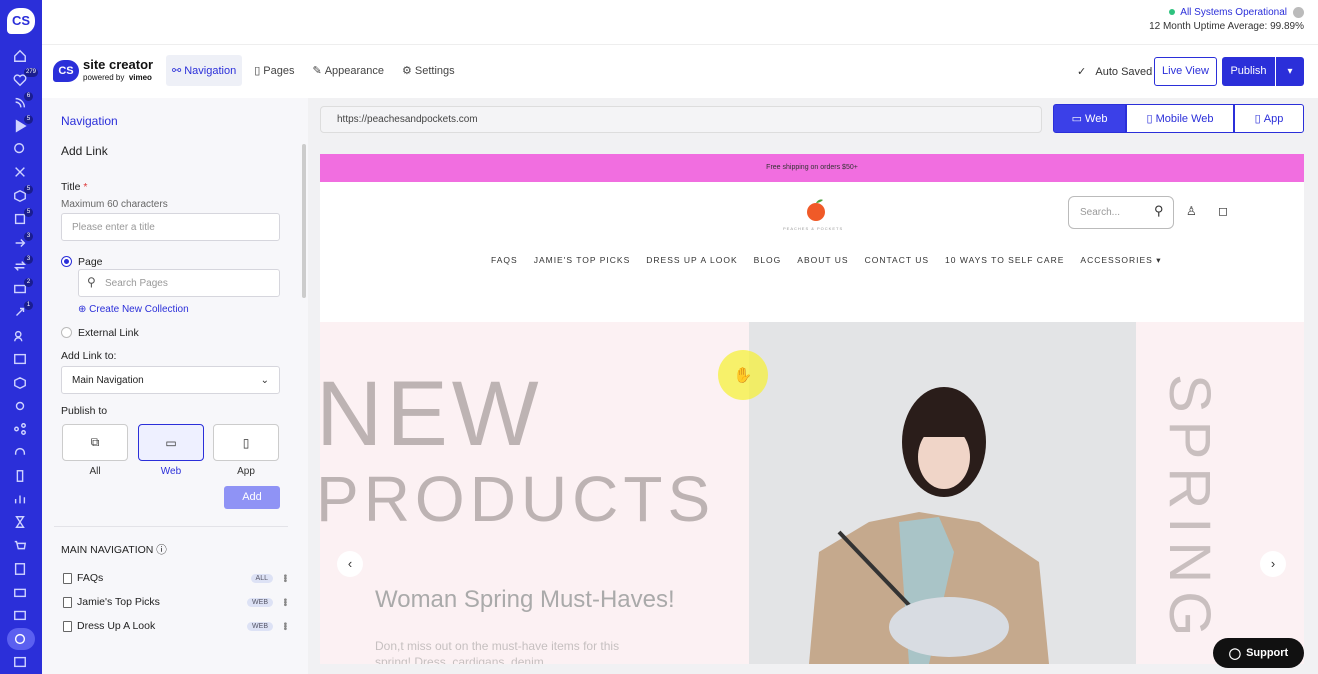 This screenshot has height=674, width=1318. What do you see at coordinates (428, 70) in the screenshot?
I see `tab-settings: ⚙ Settings` at bounding box center [428, 70].